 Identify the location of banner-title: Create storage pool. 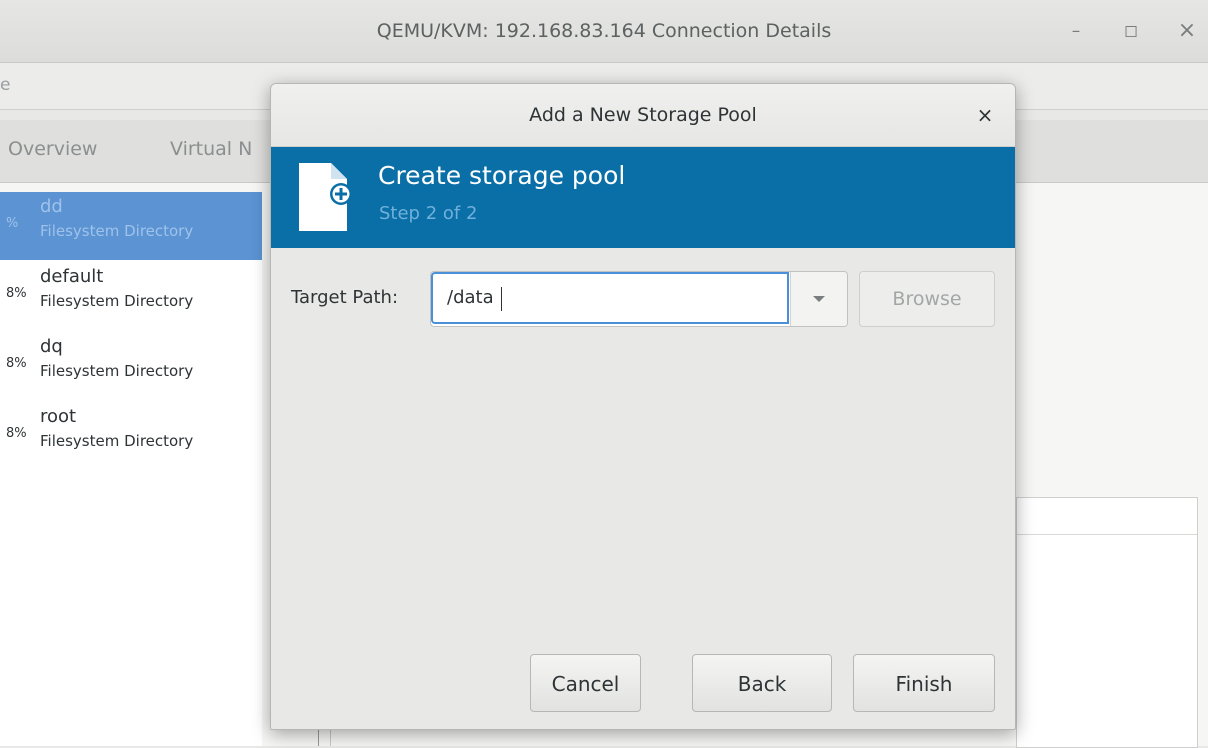
(502, 175).